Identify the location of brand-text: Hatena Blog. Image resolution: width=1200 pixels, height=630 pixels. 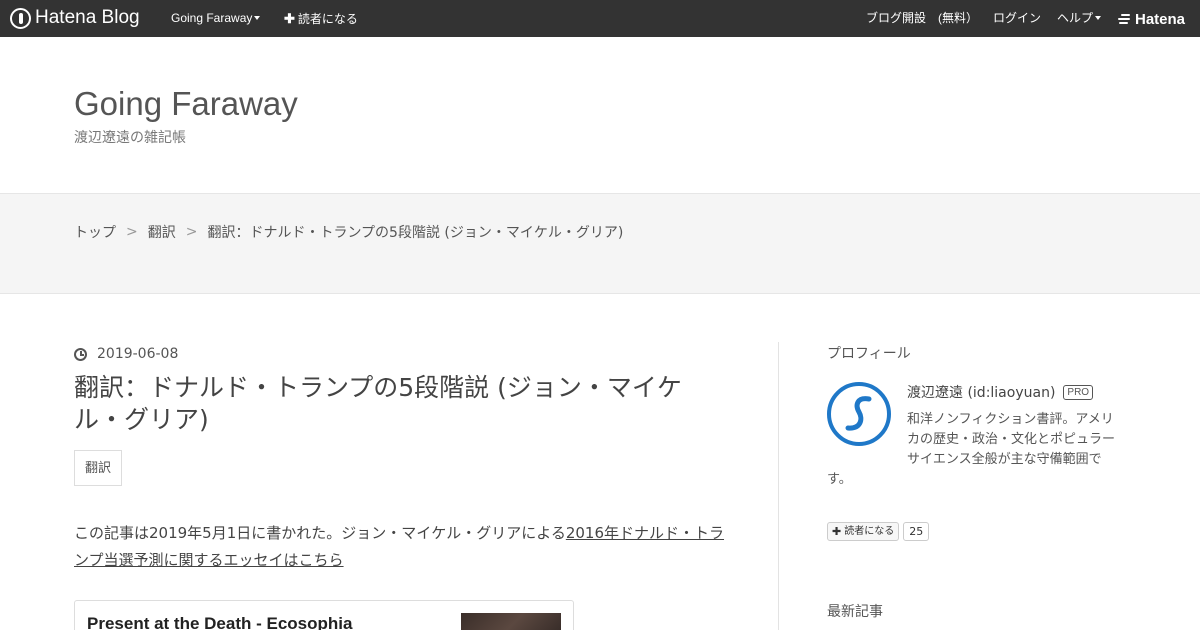
(87, 17).